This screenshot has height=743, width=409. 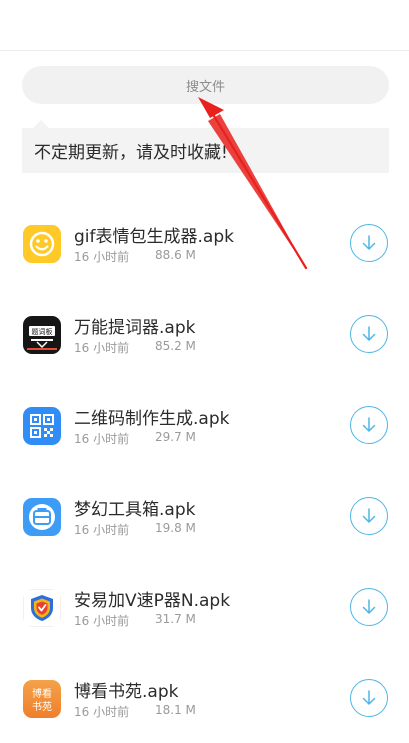 I want to click on teleprompter-icon-label: 题词板, so click(x=42, y=331).